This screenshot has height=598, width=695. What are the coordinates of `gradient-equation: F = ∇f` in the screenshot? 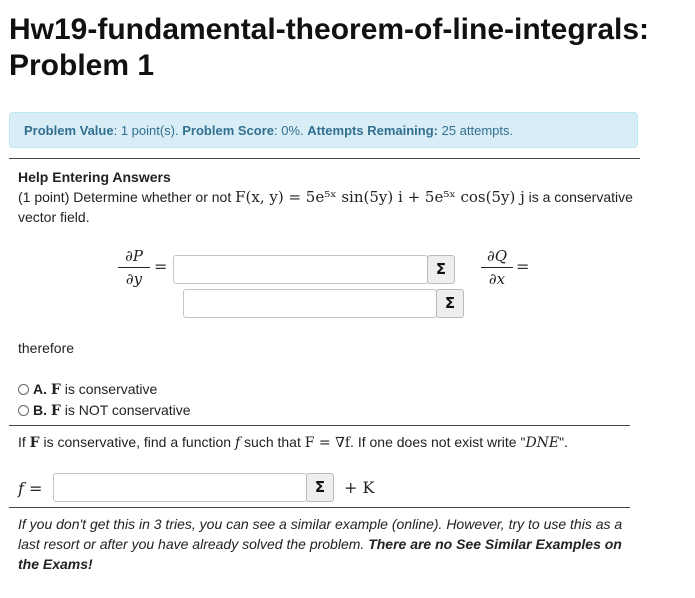 It's located at (327, 443).